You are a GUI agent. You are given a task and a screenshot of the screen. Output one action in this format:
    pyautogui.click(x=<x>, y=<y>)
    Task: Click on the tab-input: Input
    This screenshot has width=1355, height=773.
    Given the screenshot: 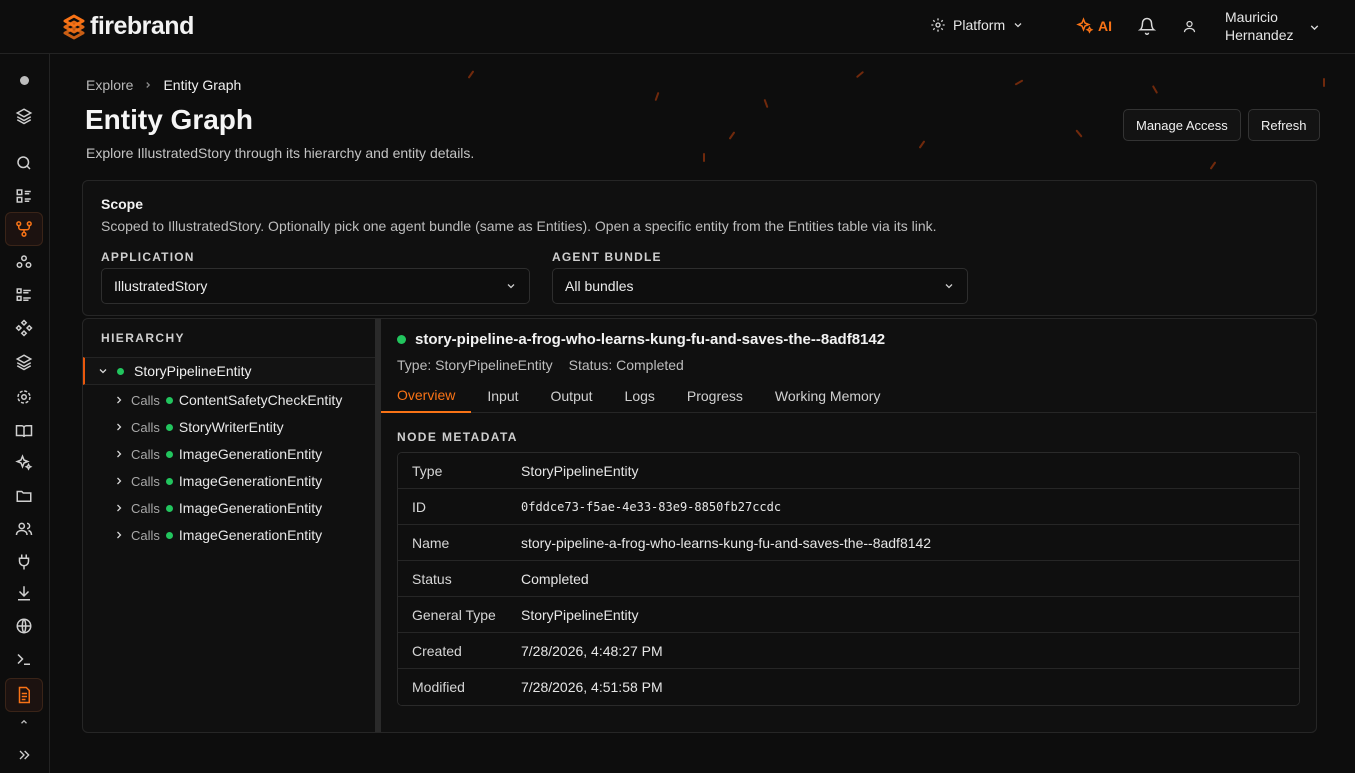 What is the action you would take?
    pyautogui.click(x=502, y=396)
    